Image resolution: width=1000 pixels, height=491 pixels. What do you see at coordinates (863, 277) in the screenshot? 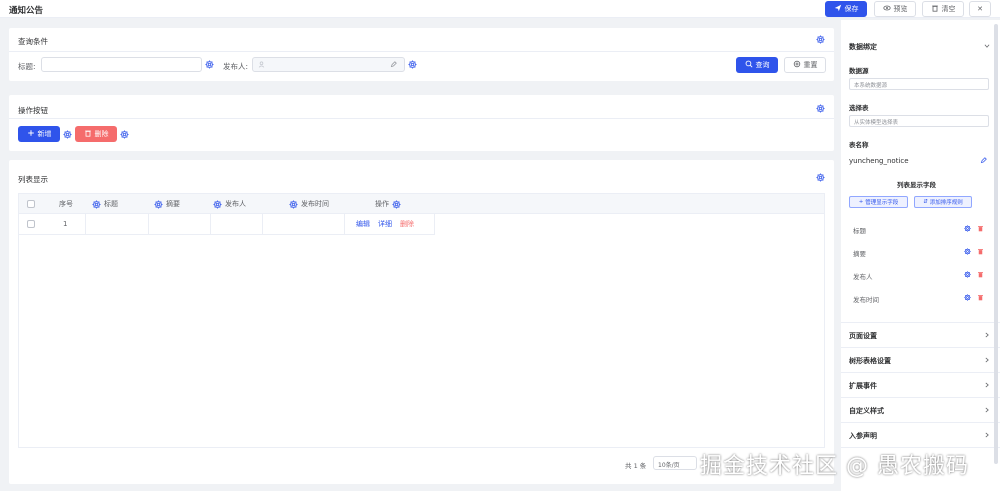
I see `field-name: 发布人` at bounding box center [863, 277].